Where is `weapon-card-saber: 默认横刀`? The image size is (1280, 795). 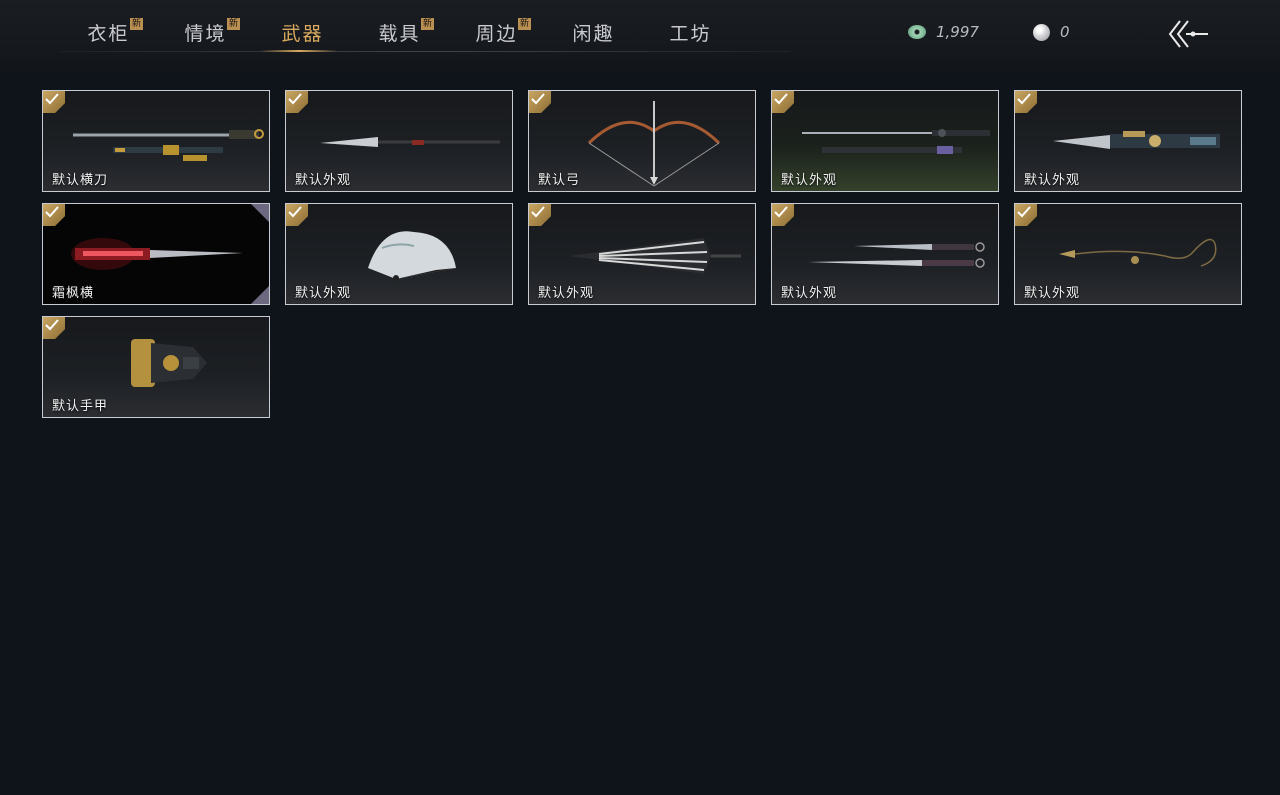 weapon-card-saber: 默认横刀 is located at coordinates (156, 141).